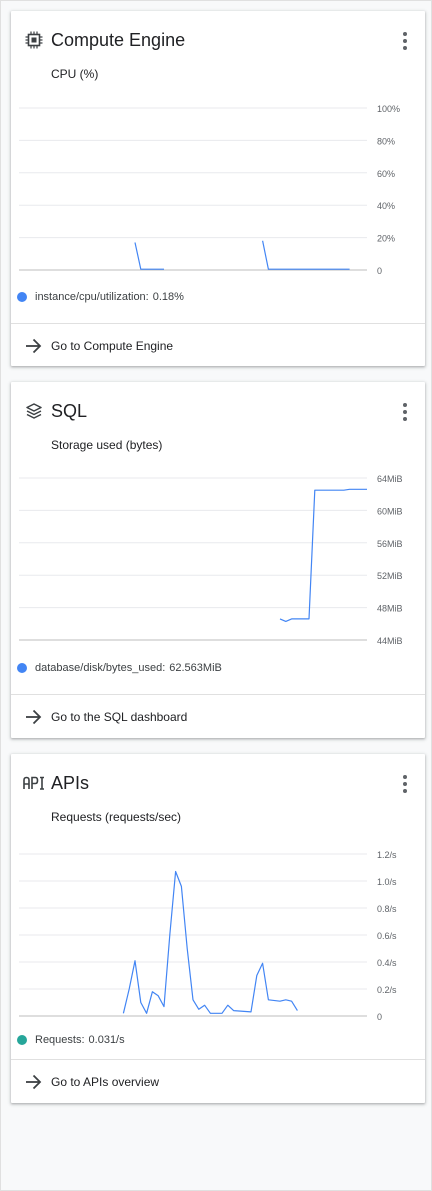 The height and width of the screenshot is (1191, 432). What do you see at coordinates (116, 817) in the screenshot?
I see `chart-title: Requests (requests/sec)` at bounding box center [116, 817].